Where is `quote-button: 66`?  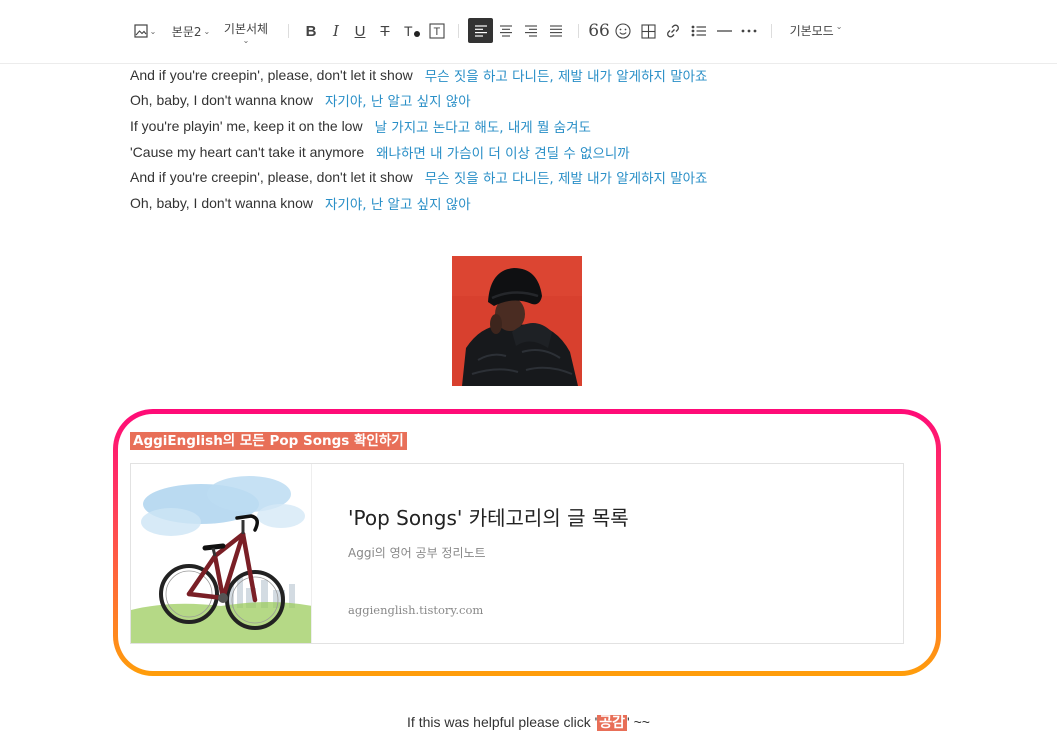 quote-button: 66 is located at coordinates (599, 31).